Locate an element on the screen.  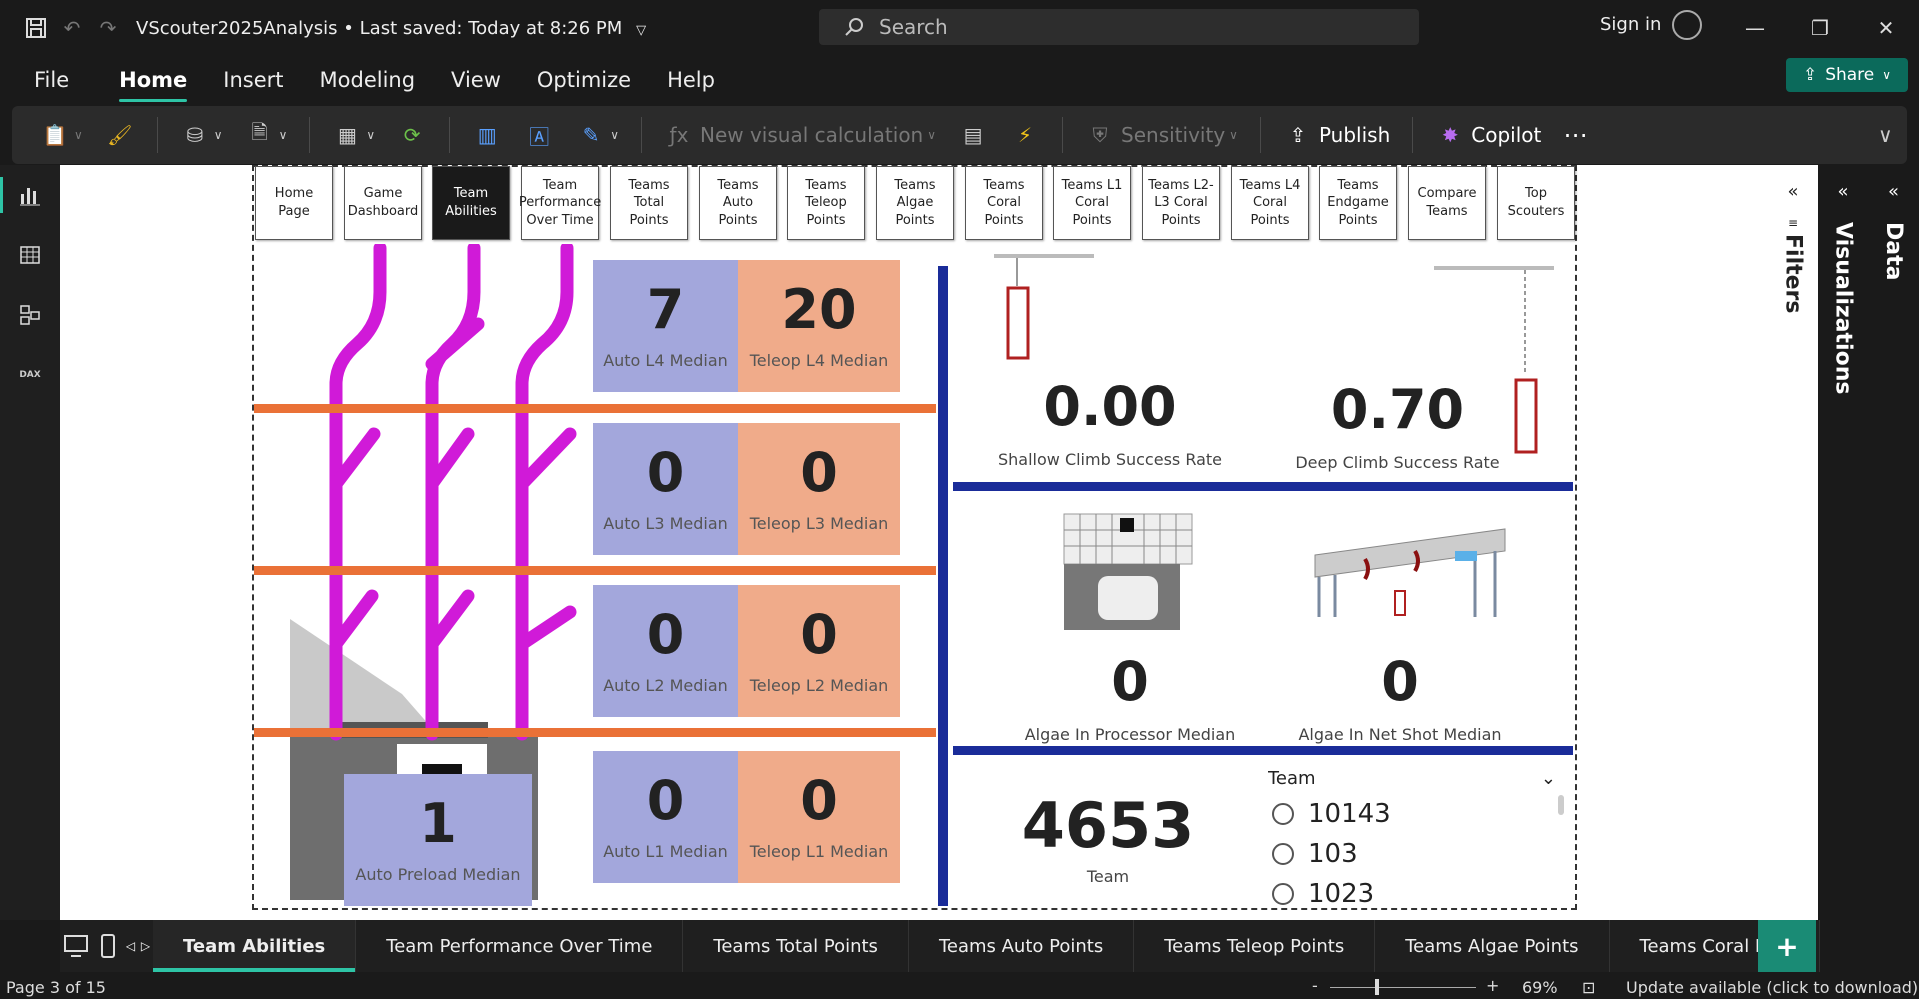
collapse-ribbon-button: ∨ is located at coordinates (1885, 135).